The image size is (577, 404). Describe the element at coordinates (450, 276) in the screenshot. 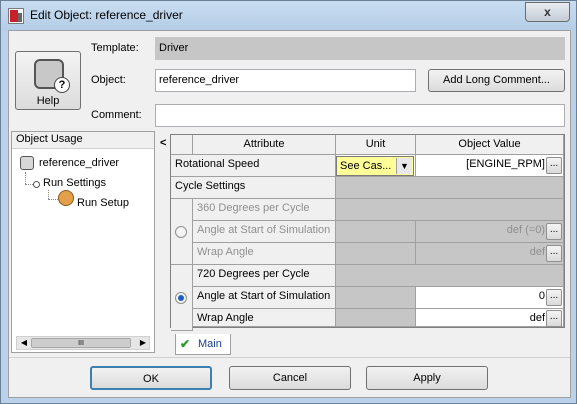

I see `deg720-filler` at that location.